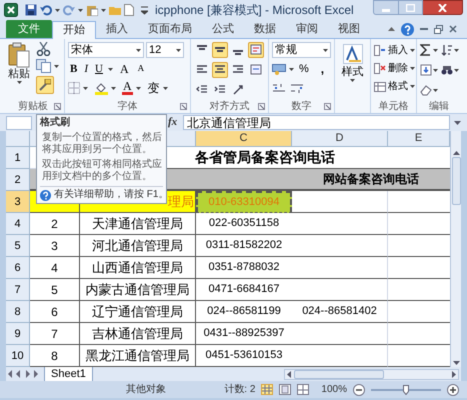  Describe the element at coordinates (18, 202) in the screenshot. I see `row-header: 3` at that location.